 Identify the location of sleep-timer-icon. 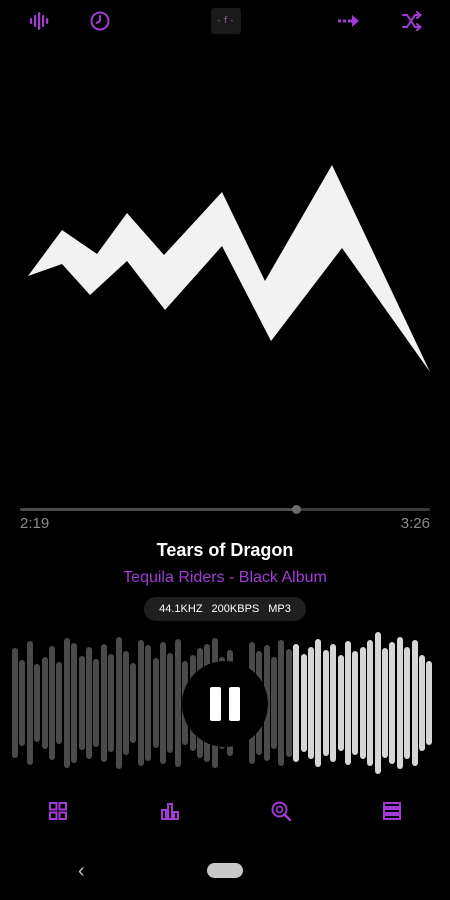
(100, 21).